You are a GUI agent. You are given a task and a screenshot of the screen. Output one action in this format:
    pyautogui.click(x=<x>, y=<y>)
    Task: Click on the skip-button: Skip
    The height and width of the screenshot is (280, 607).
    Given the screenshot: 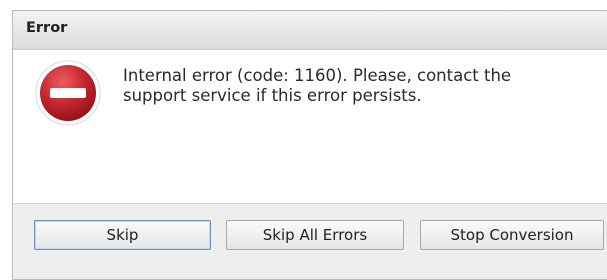 What is the action you would take?
    pyautogui.click(x=122, y=235)
    